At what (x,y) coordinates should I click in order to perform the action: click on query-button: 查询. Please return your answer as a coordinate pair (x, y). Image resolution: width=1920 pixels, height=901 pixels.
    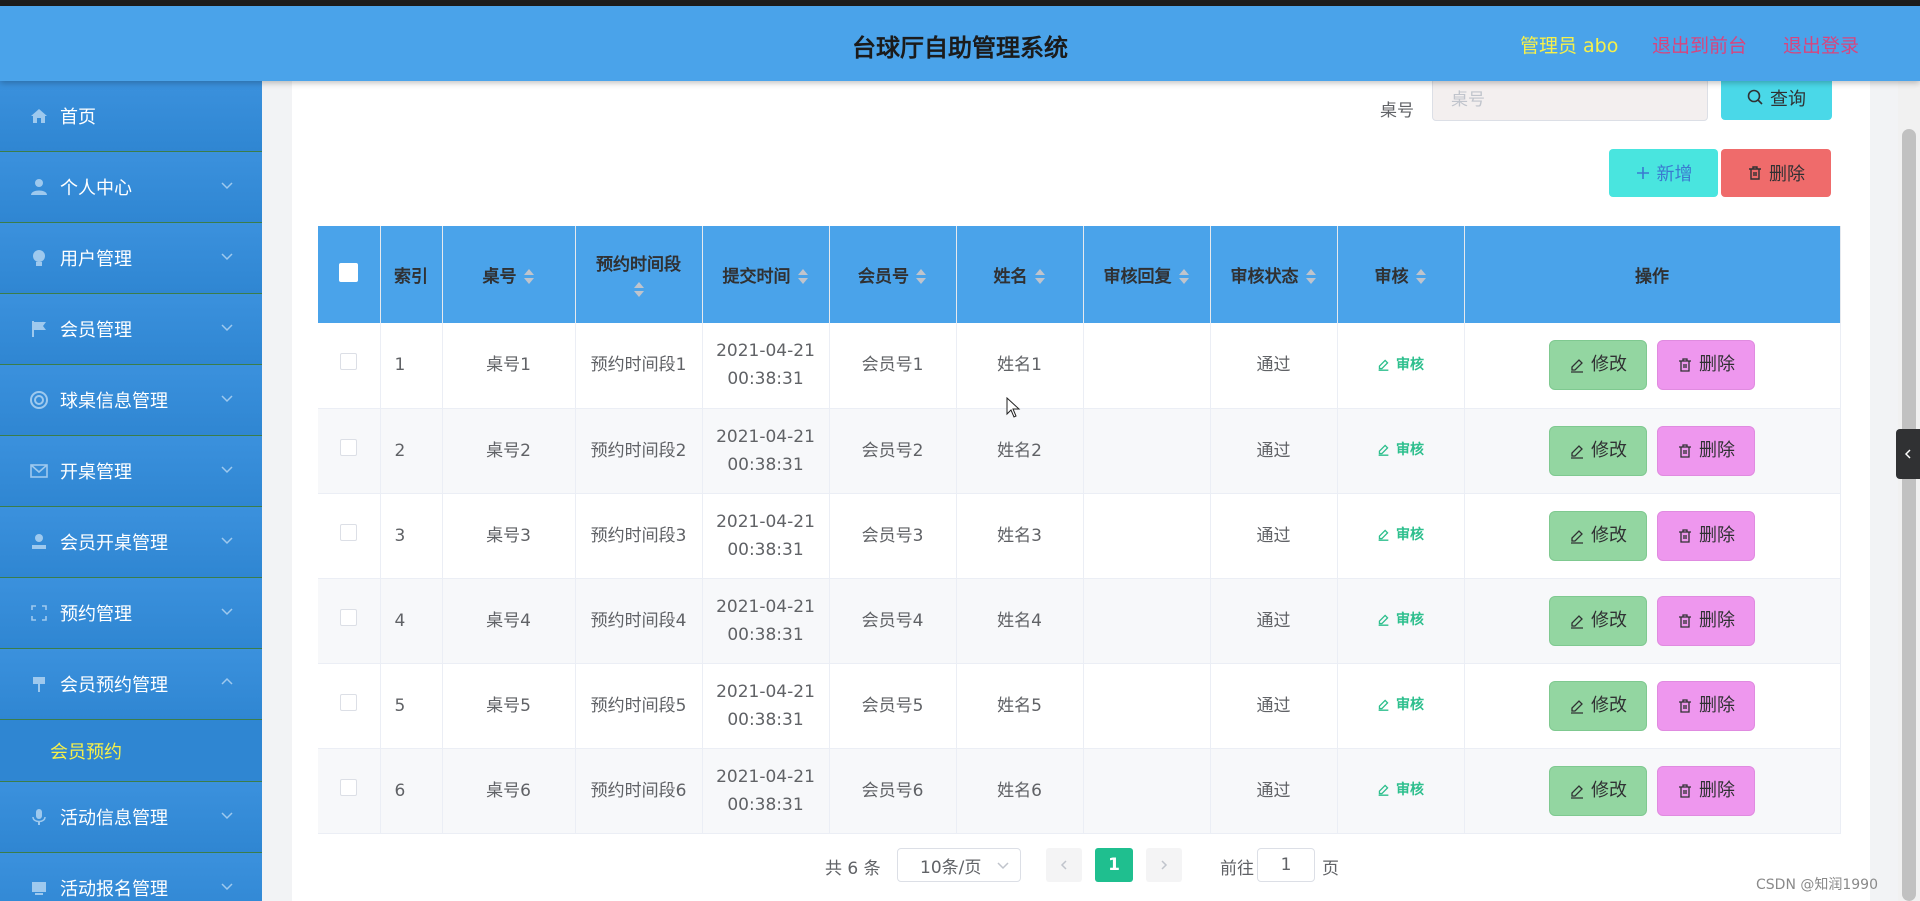
    Looking at the image, I should click on (1776, 97).